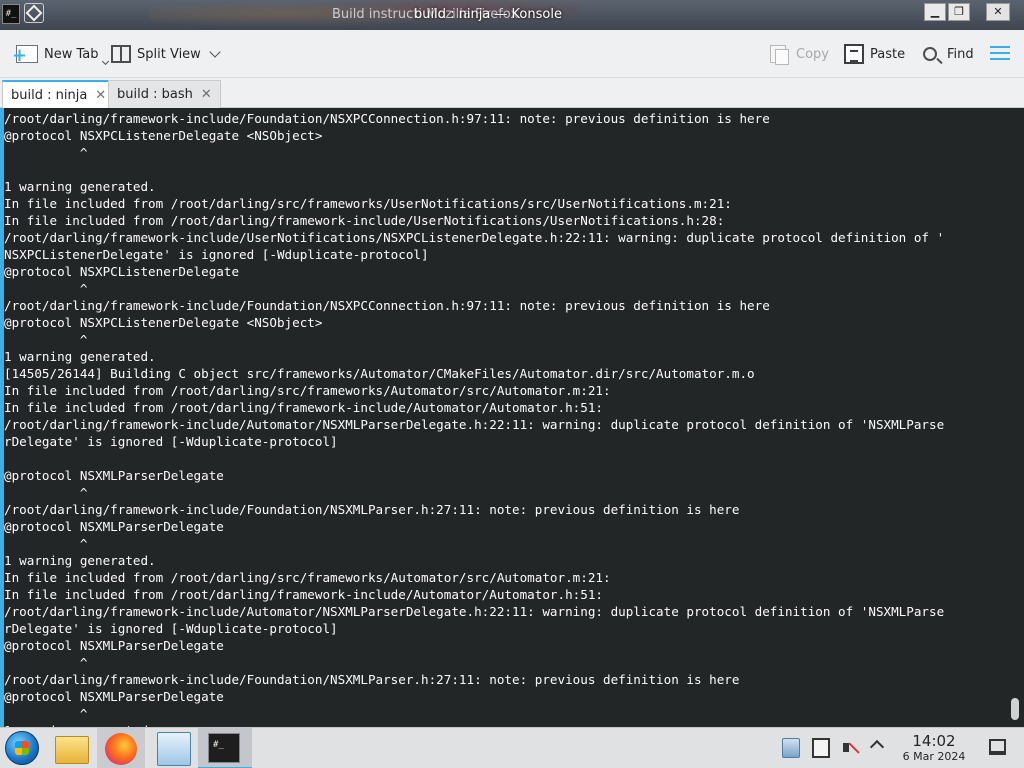 The height and width of the screenshot is (768, 1024). What do you see at coordinates (215, 52) in the screenshot?
I see `chevron-down-icon` at bounding box center [215, 52].